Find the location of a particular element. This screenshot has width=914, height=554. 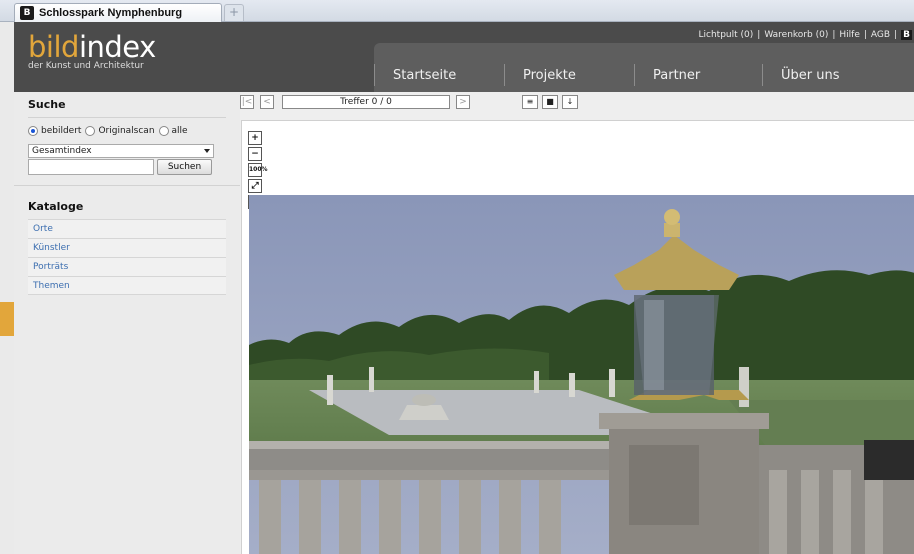

logo-subtitle: der Kunst und Architektur is located at coordinates (86, 66).